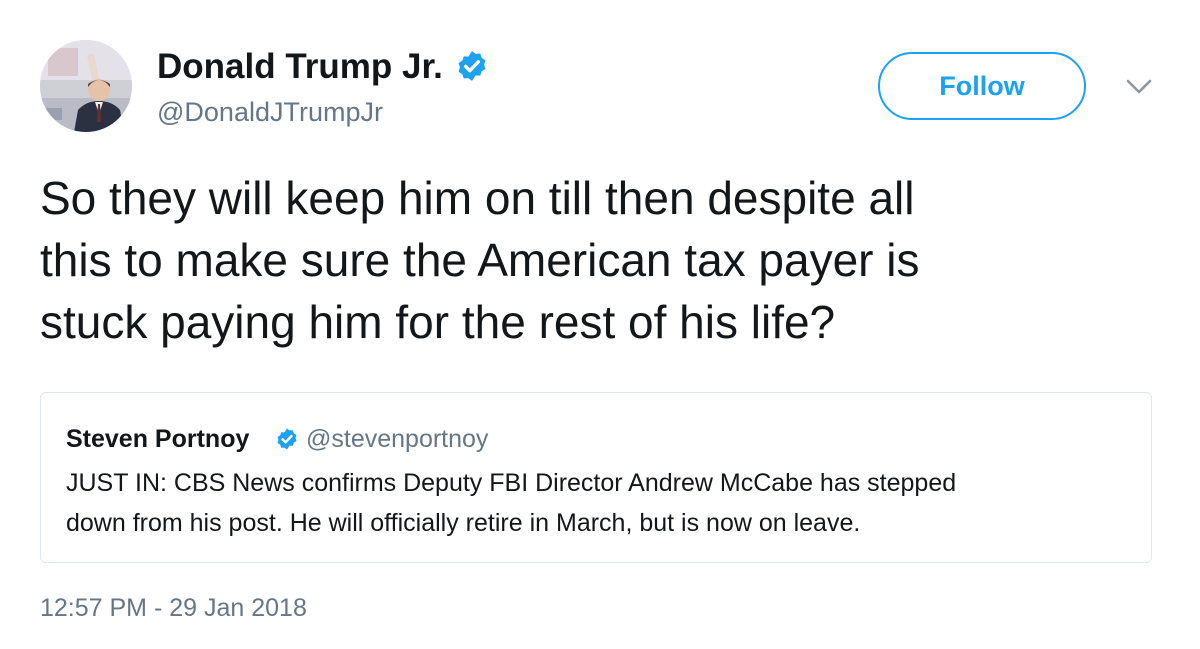 The image size is (1200, 649). I want to click on timestamp: 12:57 PM - 29 Jan 2018, so click(173, 608).